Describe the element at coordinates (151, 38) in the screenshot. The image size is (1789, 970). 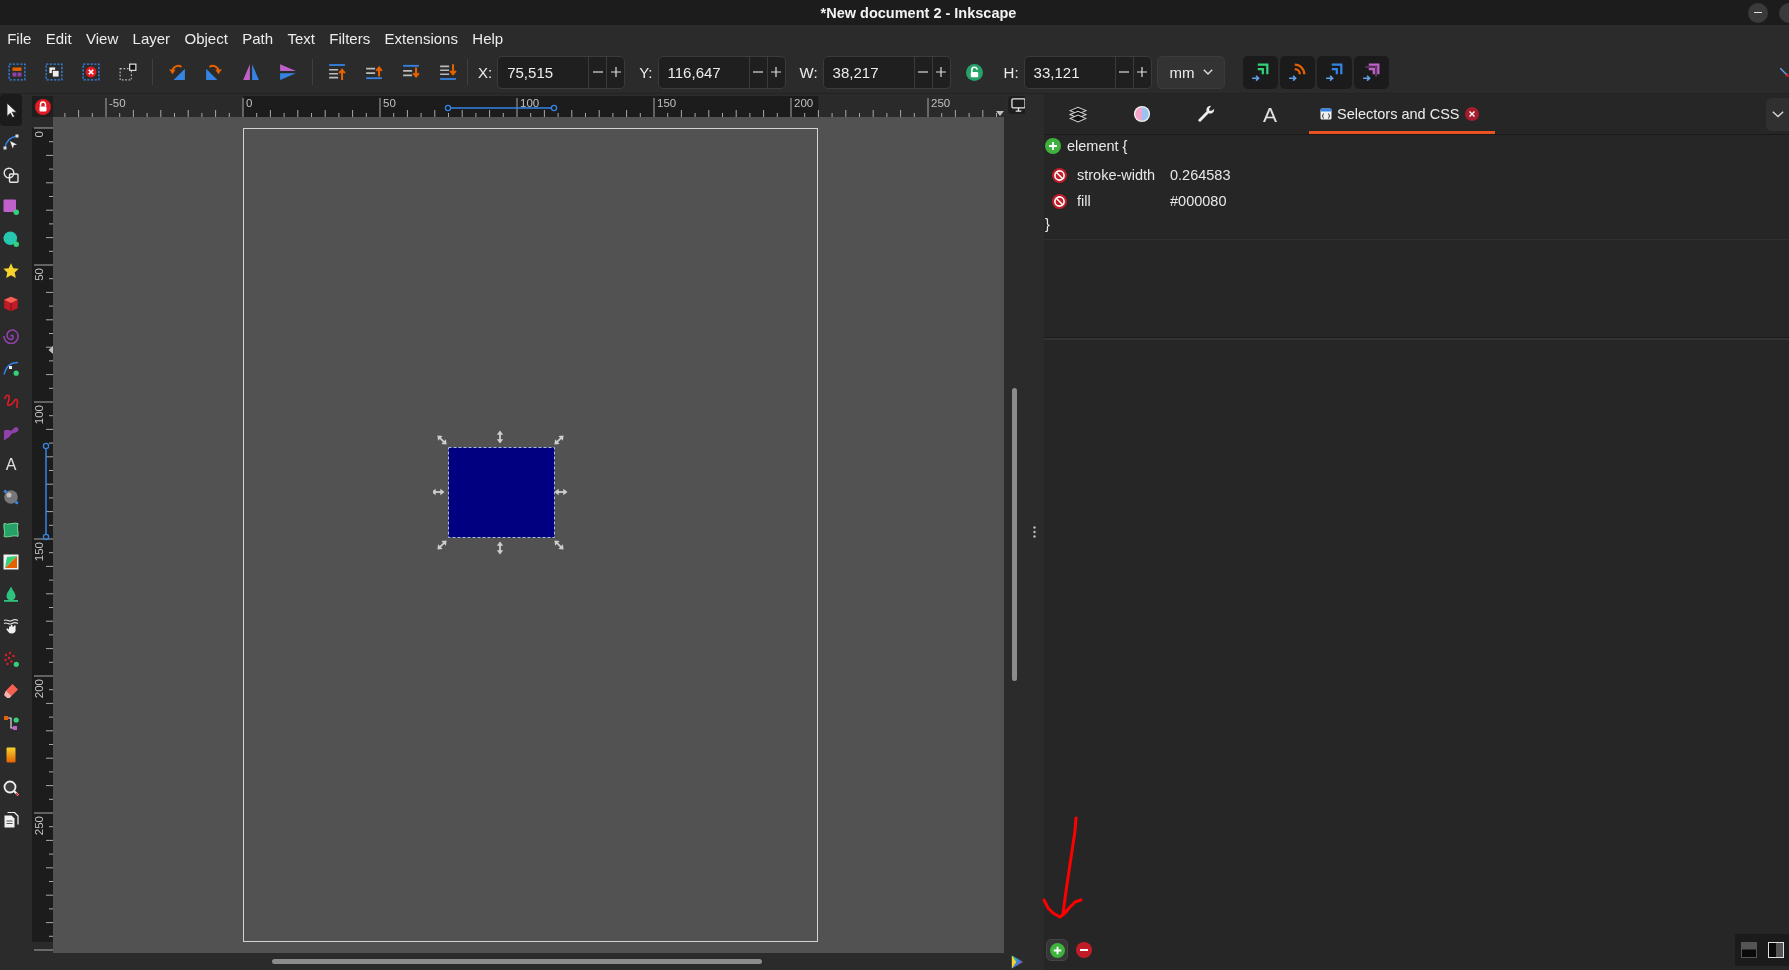
I see `menu-item: Layer` at that location.